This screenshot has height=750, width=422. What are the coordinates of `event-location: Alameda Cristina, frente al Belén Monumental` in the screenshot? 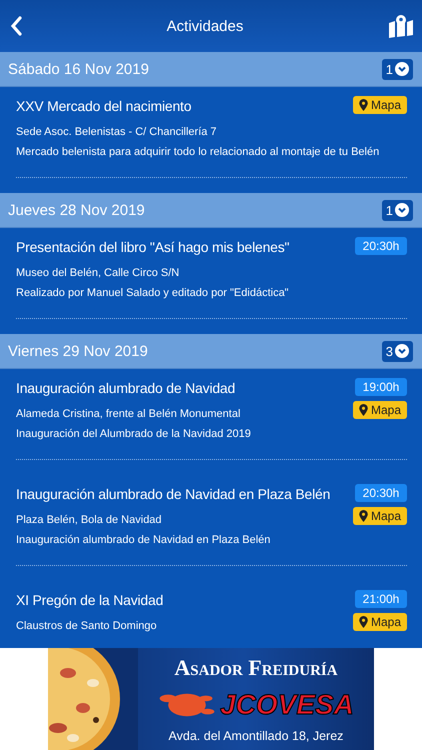 It's located at (128, 414).